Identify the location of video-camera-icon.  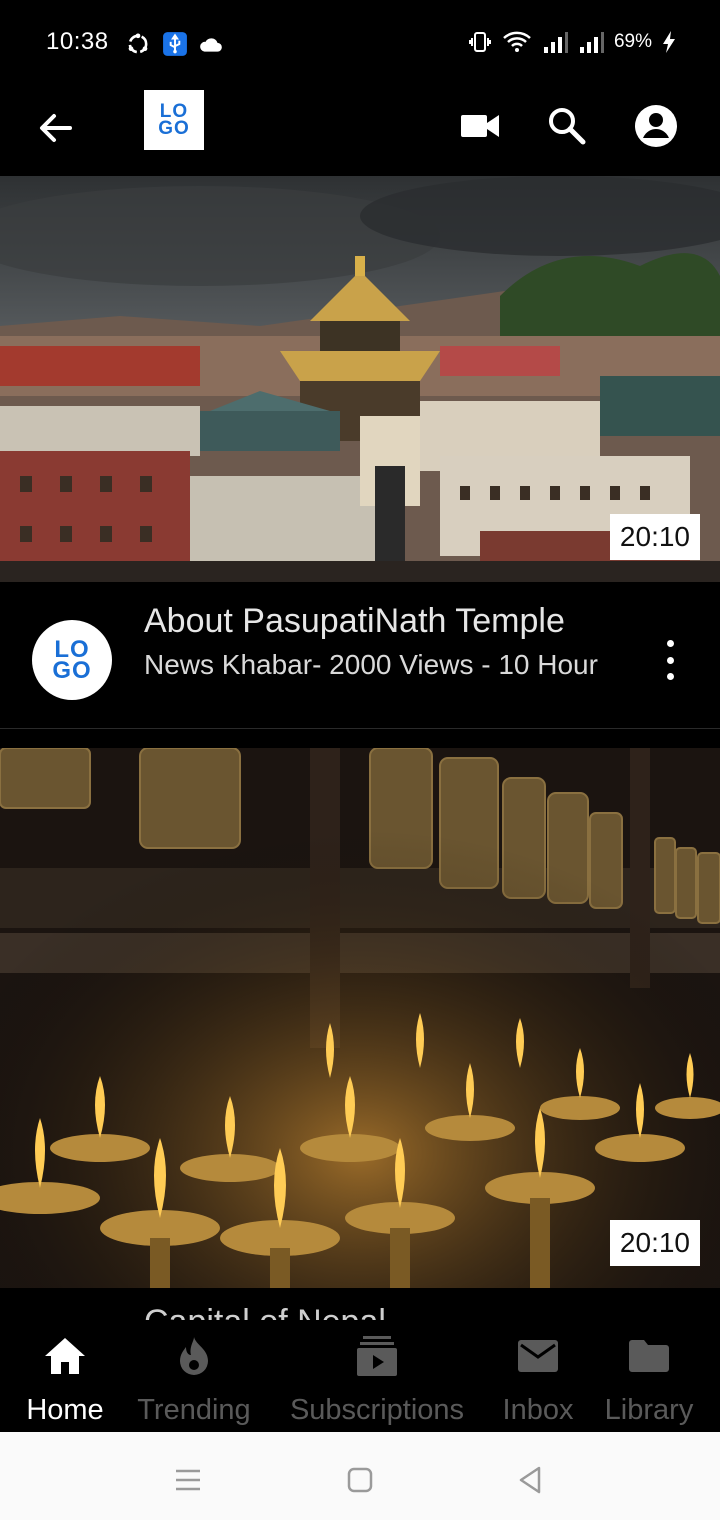
(480, 126).